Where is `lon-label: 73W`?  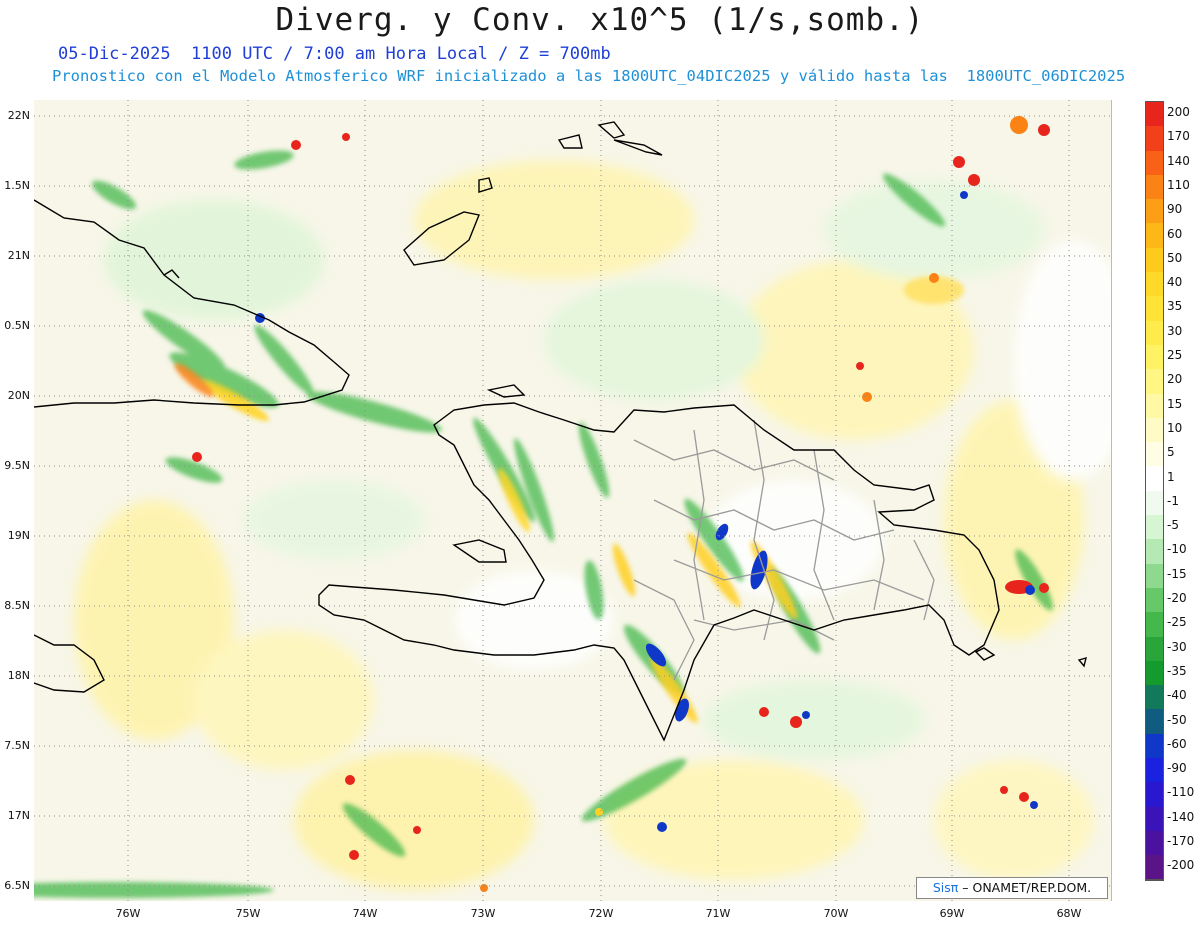
lon-label: 73W is located at coordinates (483, 913).